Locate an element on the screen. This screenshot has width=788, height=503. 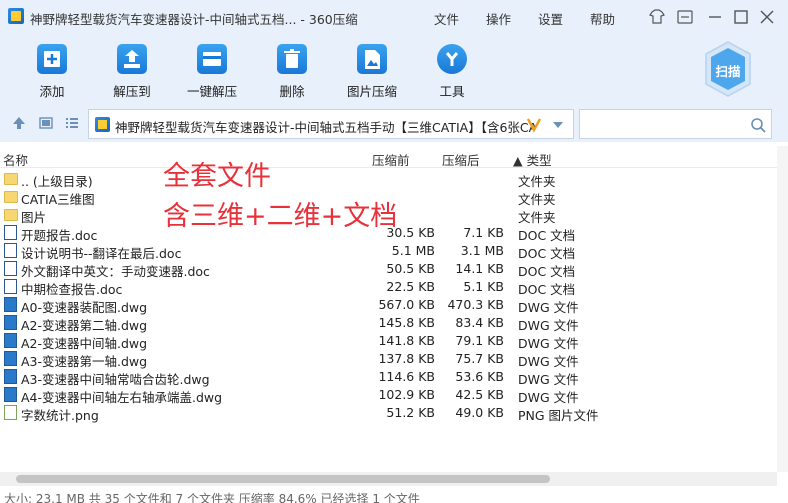
file-compressed-size: 470.3 KB is located at coordinates (475, 304).